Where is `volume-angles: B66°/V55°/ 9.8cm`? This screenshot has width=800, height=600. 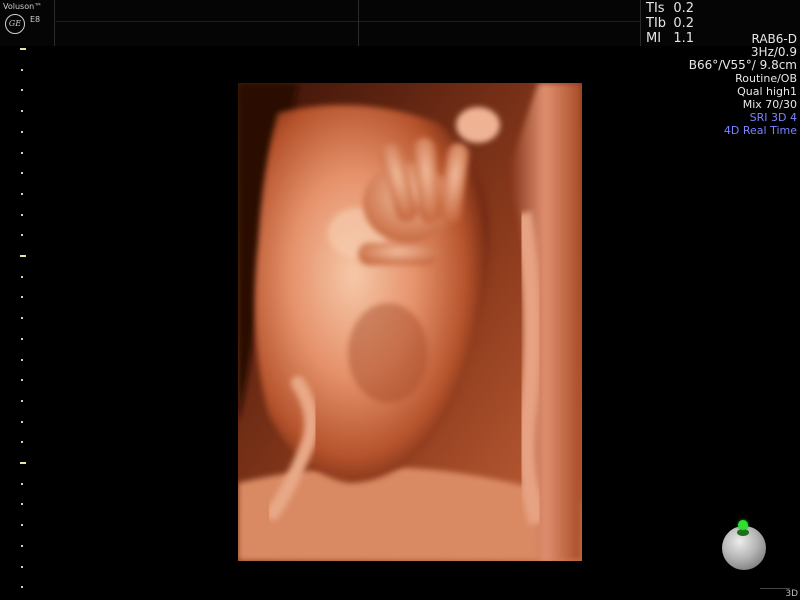 volume-angles: B66°/V55°/ 9.8cm is located at coordinates (742, 65).